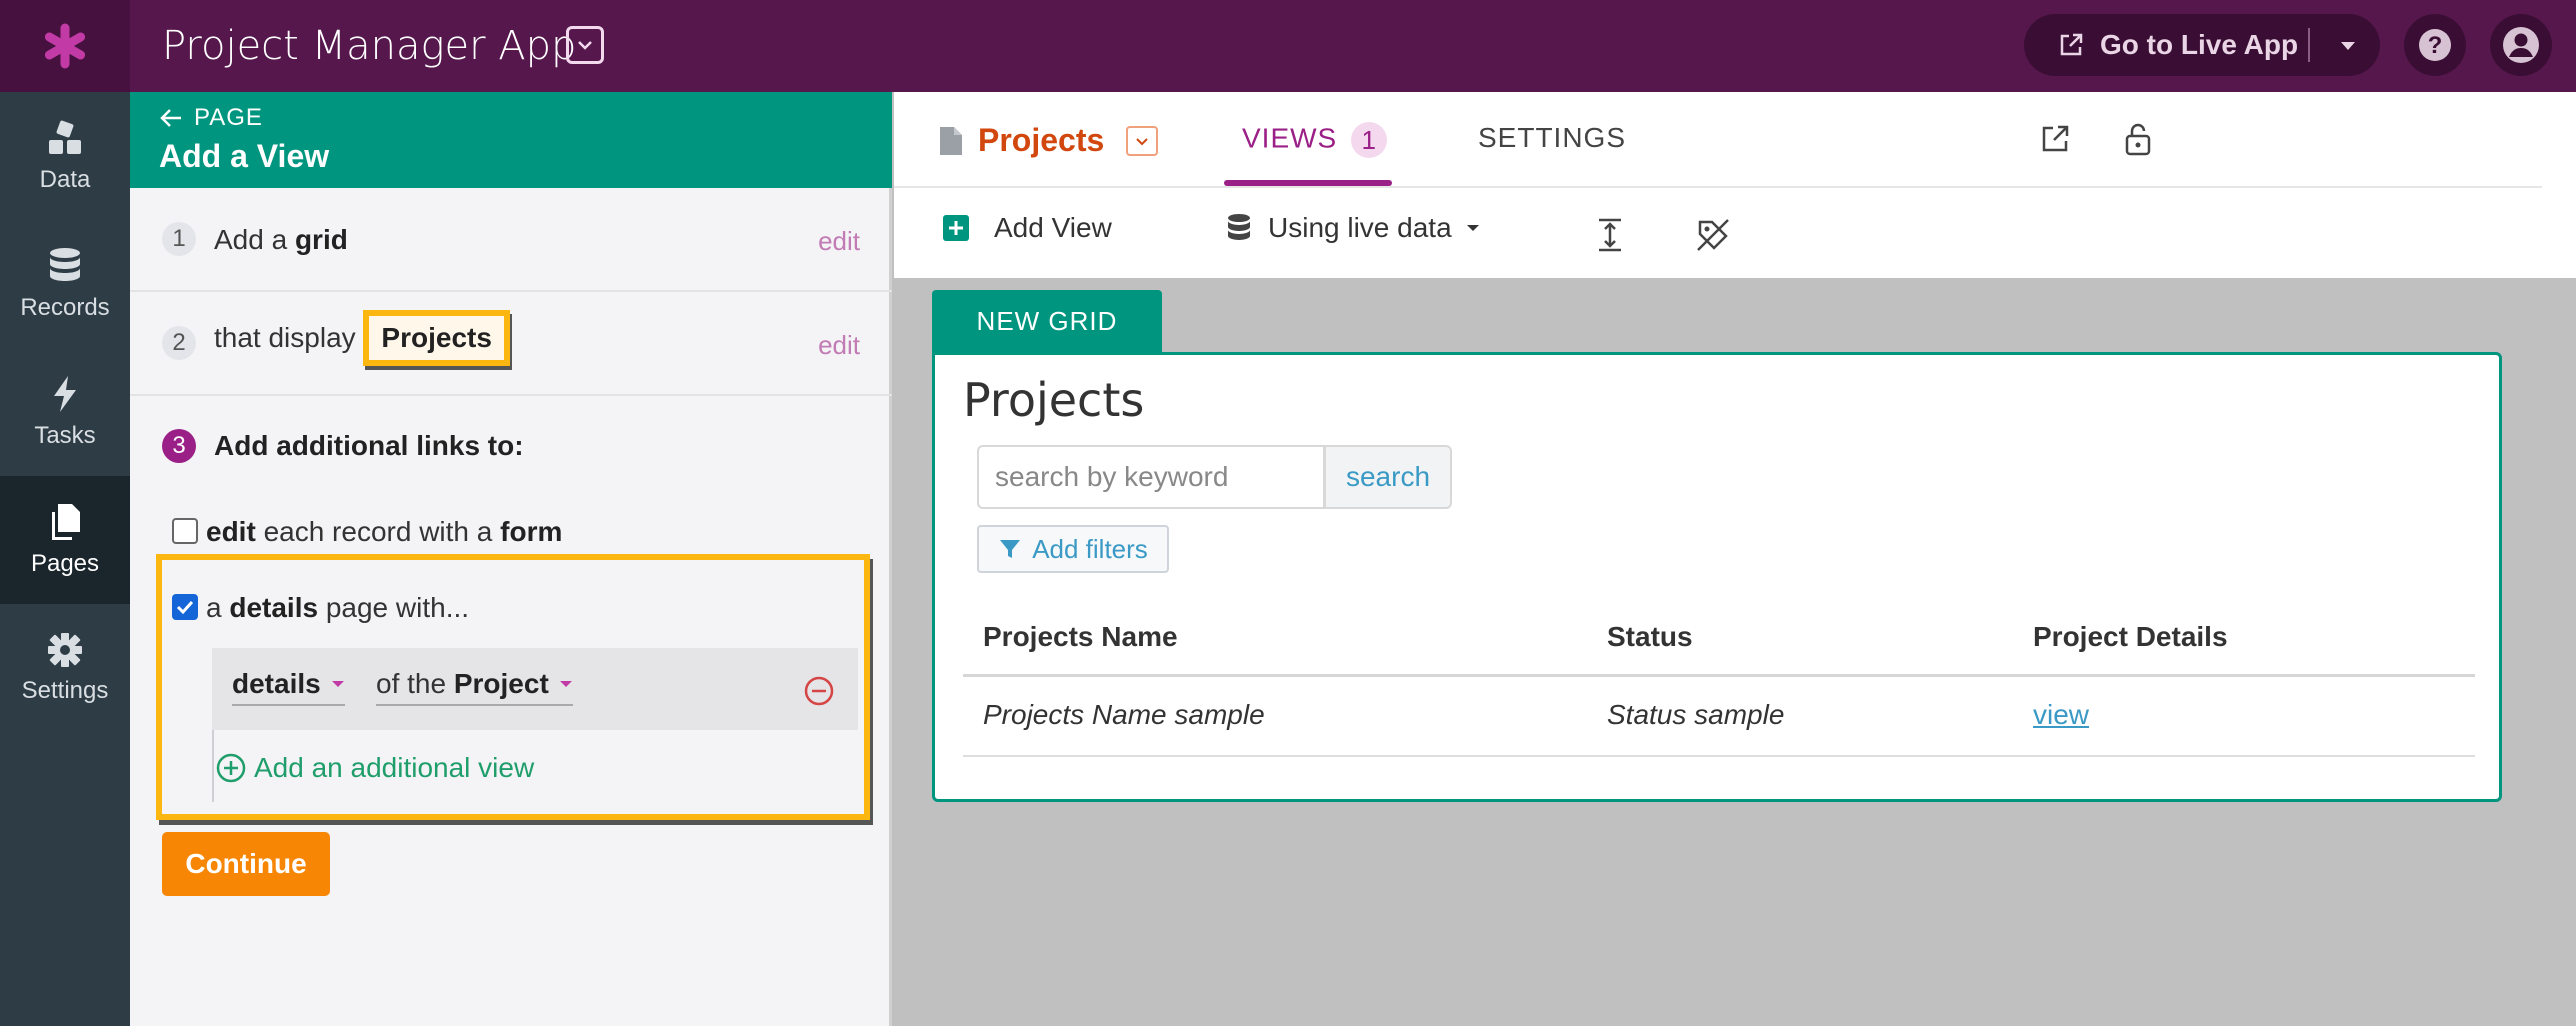 This screenshot has height=1026, width=2576. Describe the element at coordinates (228, 117) in the screenshot. I see `back-label: PAGE` at that location.